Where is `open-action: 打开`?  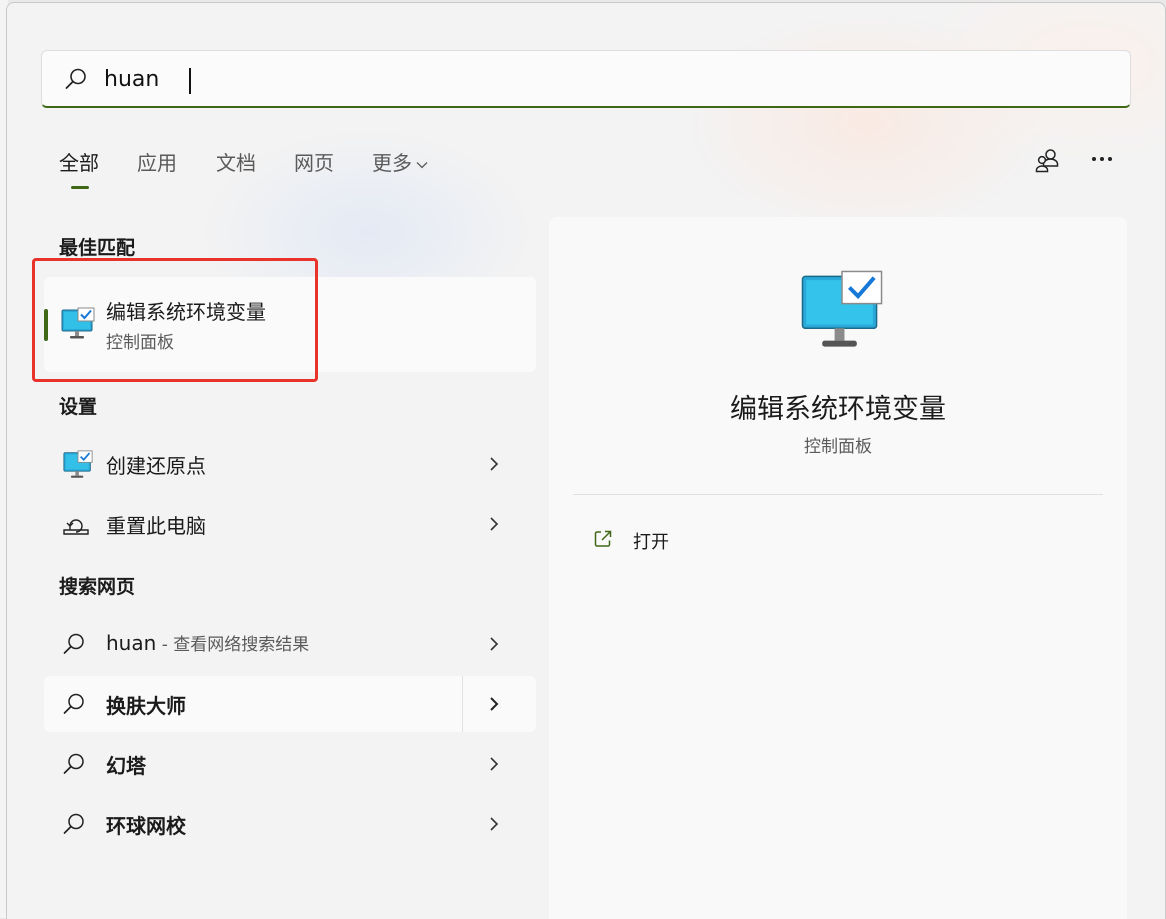
open-action: 打开 is located at coordinates (679, 539).